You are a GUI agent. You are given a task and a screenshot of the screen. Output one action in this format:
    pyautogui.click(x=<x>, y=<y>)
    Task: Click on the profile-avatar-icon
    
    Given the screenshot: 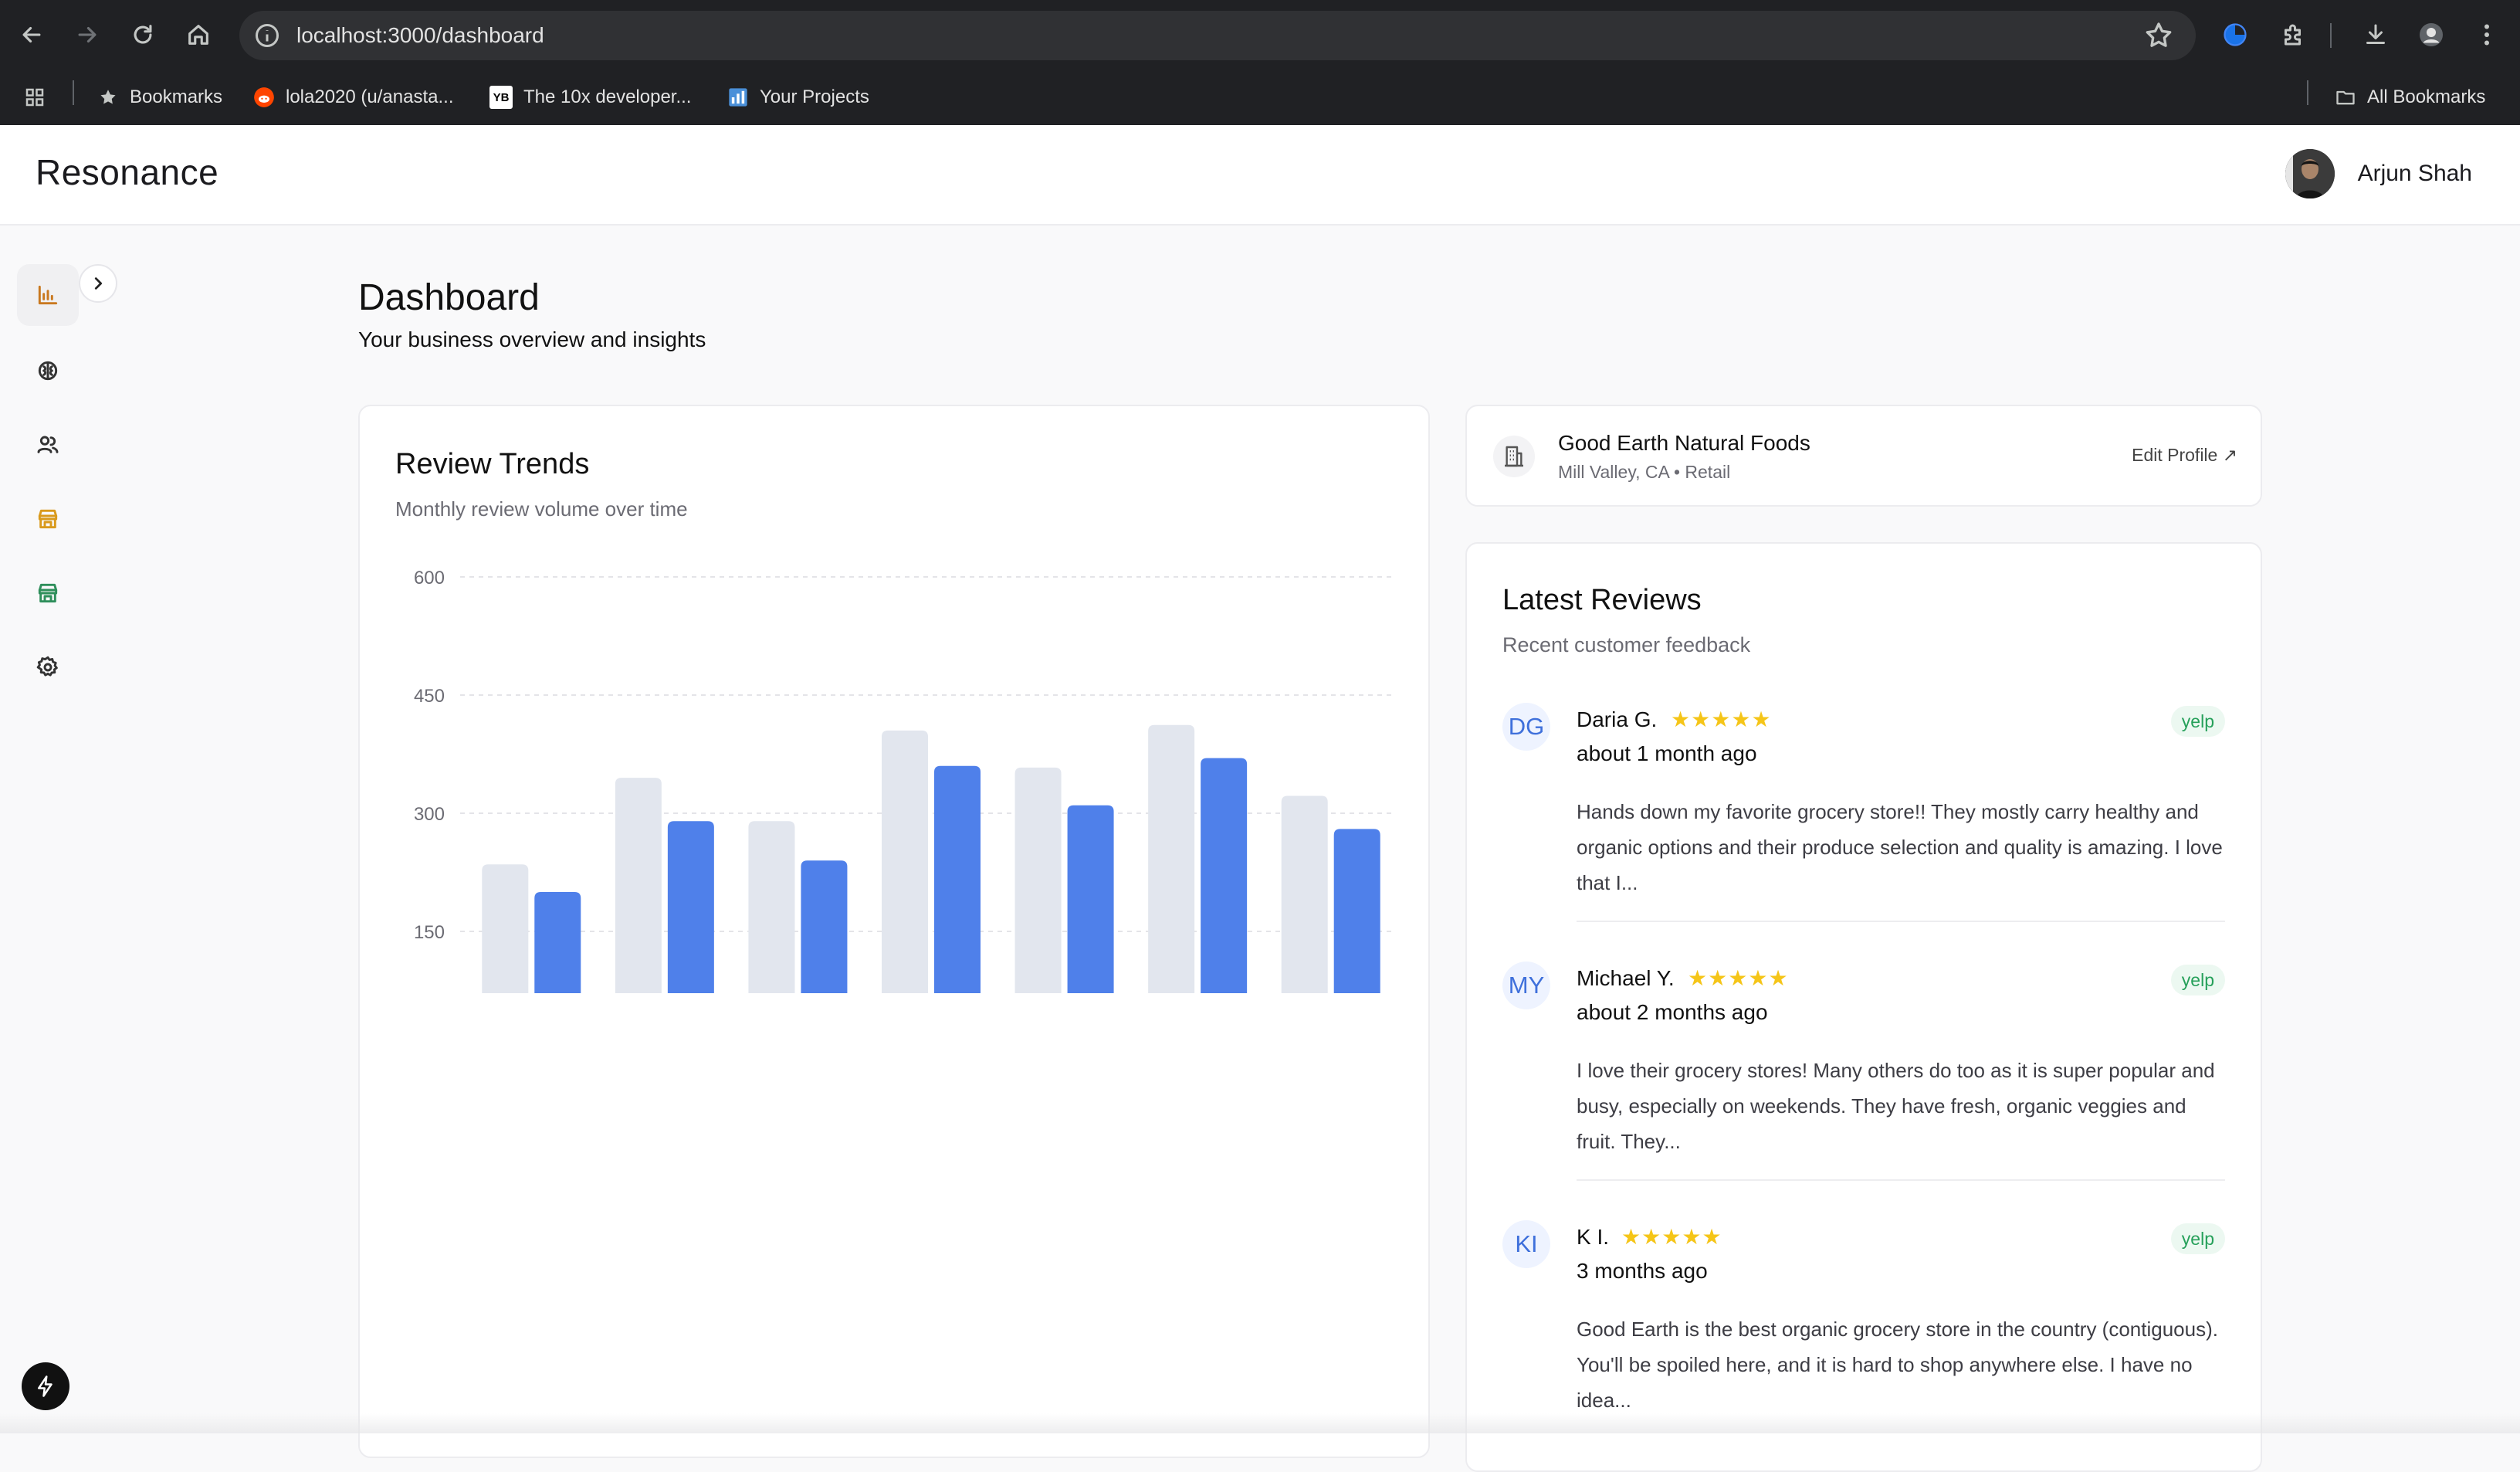 What is the action you would take?
    pyautogui.click(x=2431, y=34)
    